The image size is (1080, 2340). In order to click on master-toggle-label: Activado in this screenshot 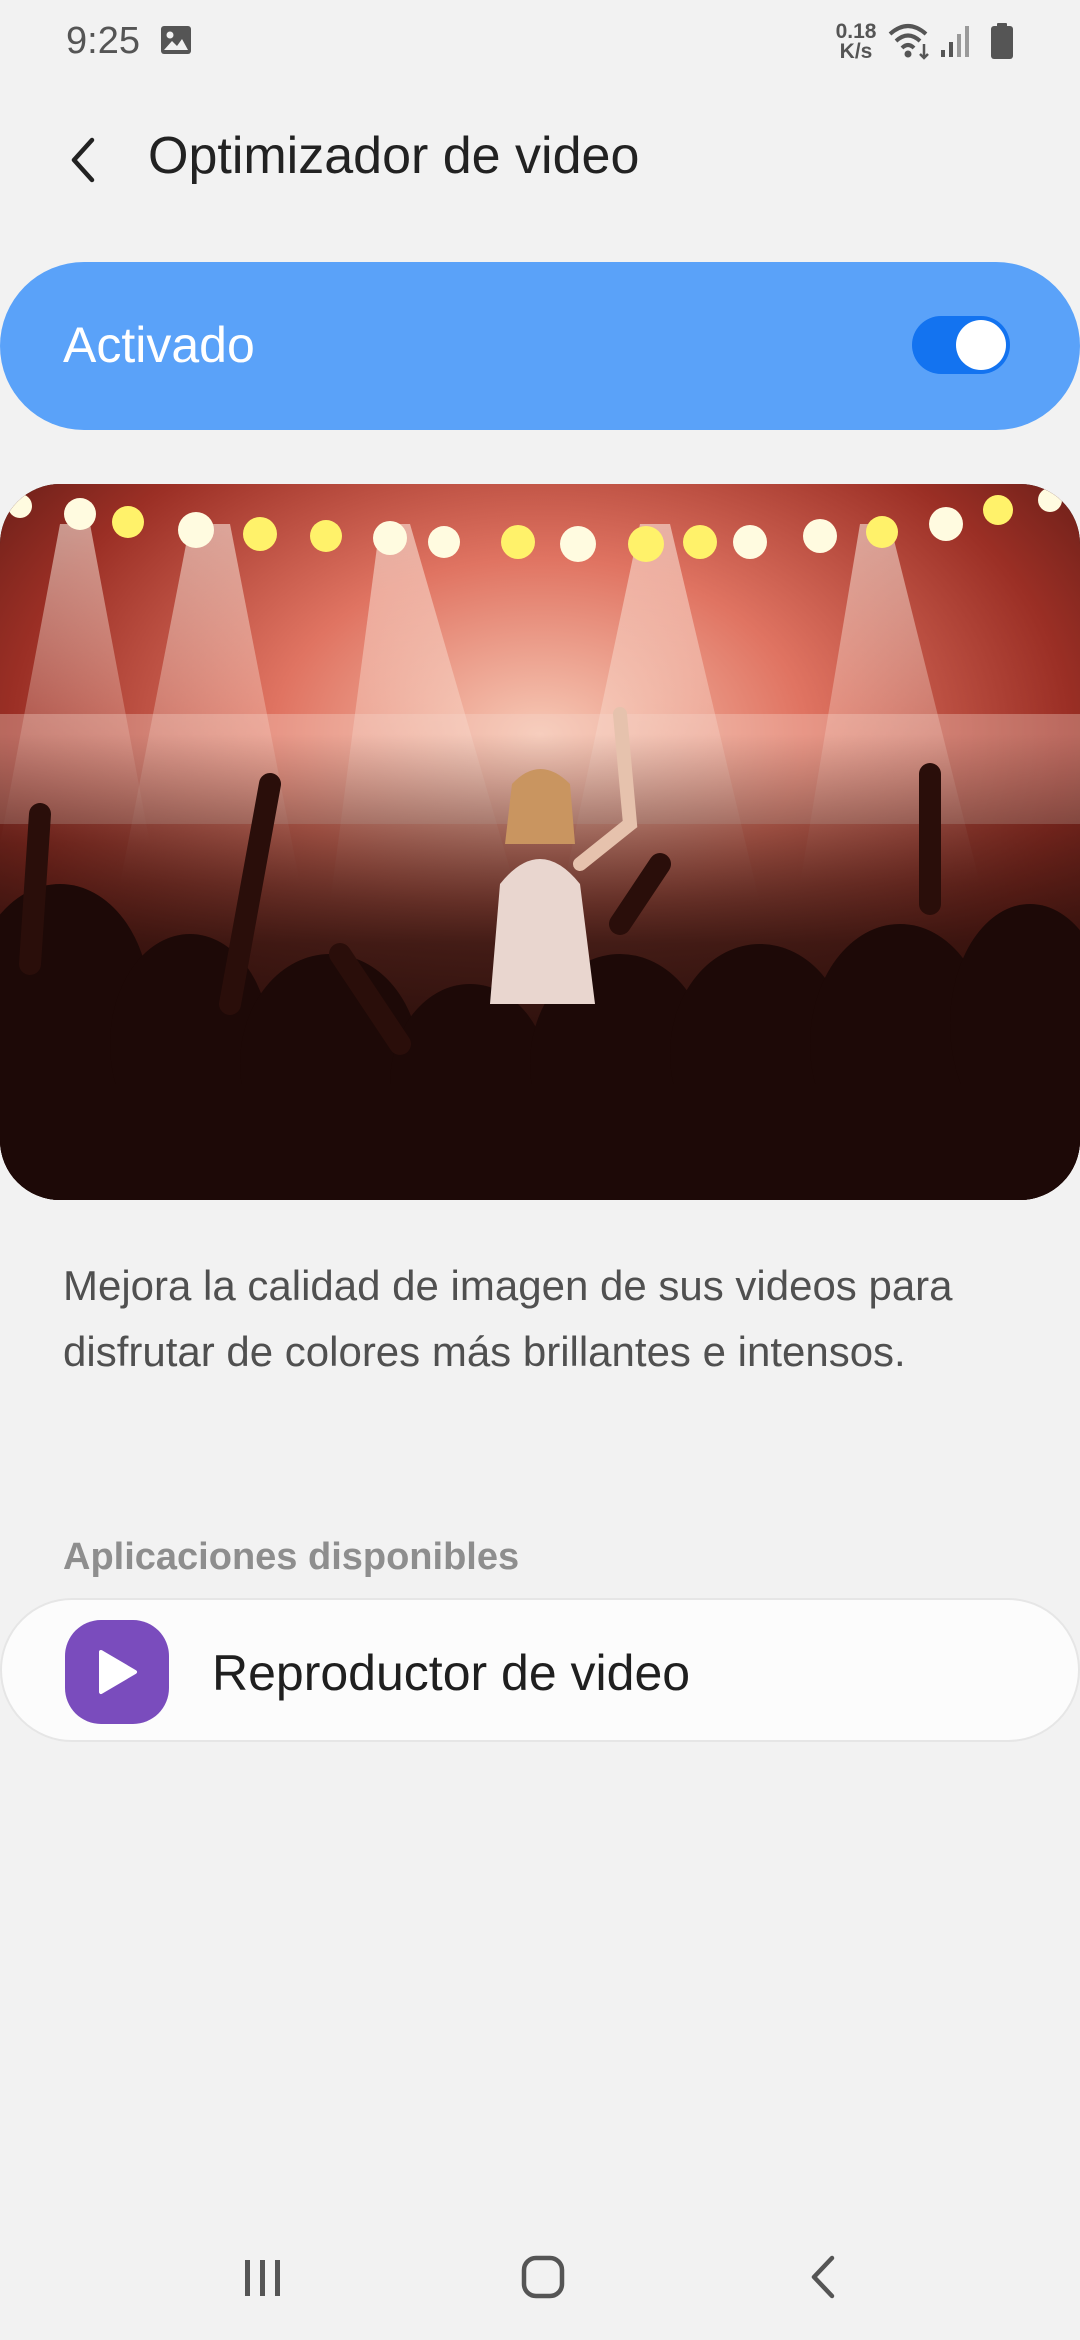, I will do `click(159, 345)`.